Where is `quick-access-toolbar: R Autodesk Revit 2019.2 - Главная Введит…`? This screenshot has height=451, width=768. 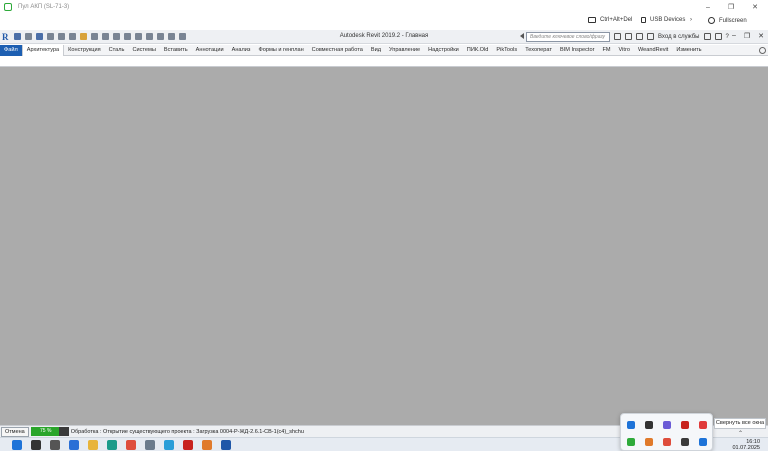 quick-access-toolbar: R Autodesk Revit 2019.2 - Главная Введит… is located at coordinates (384, 37).